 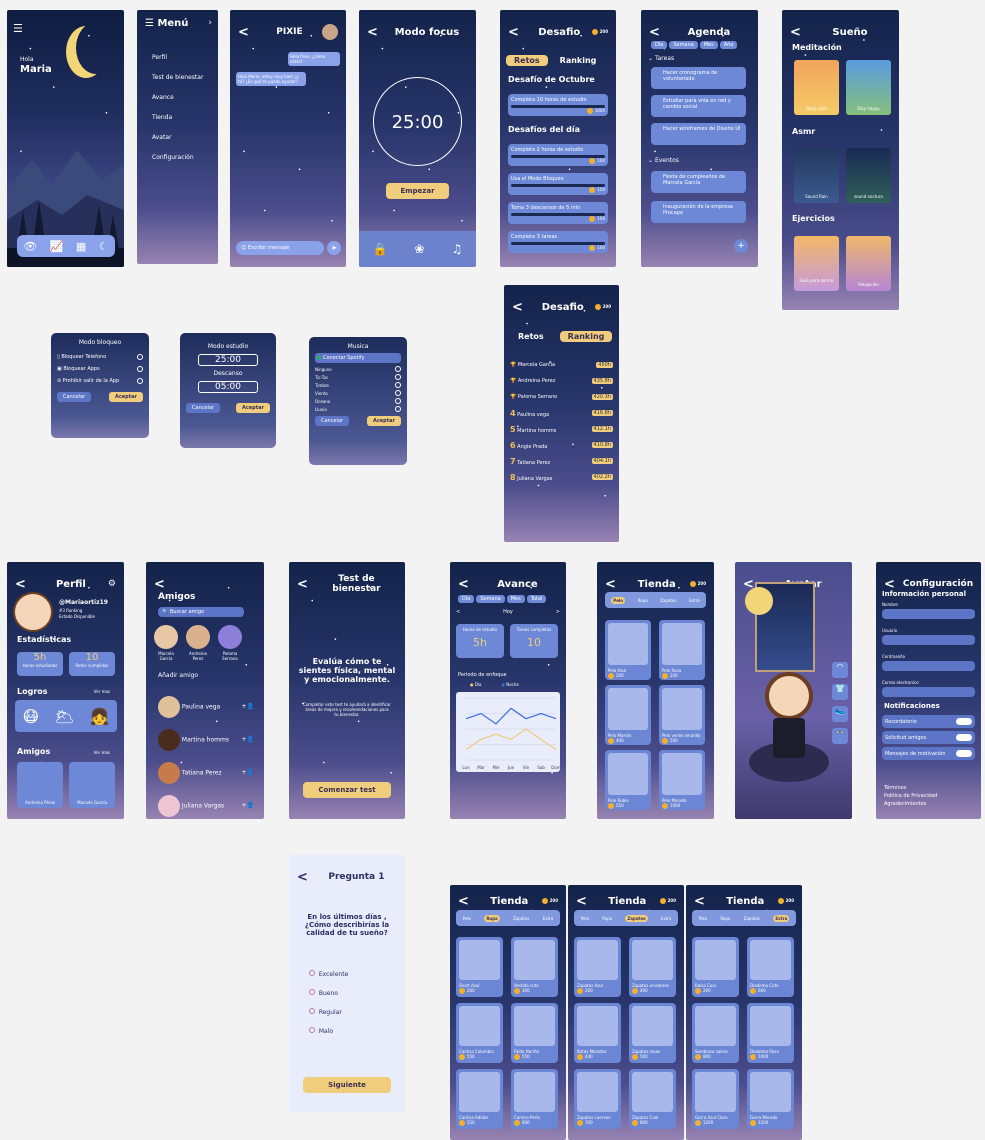 I want to click on shop-item: Botas Moradas 440, so click(x=597, y=1033).